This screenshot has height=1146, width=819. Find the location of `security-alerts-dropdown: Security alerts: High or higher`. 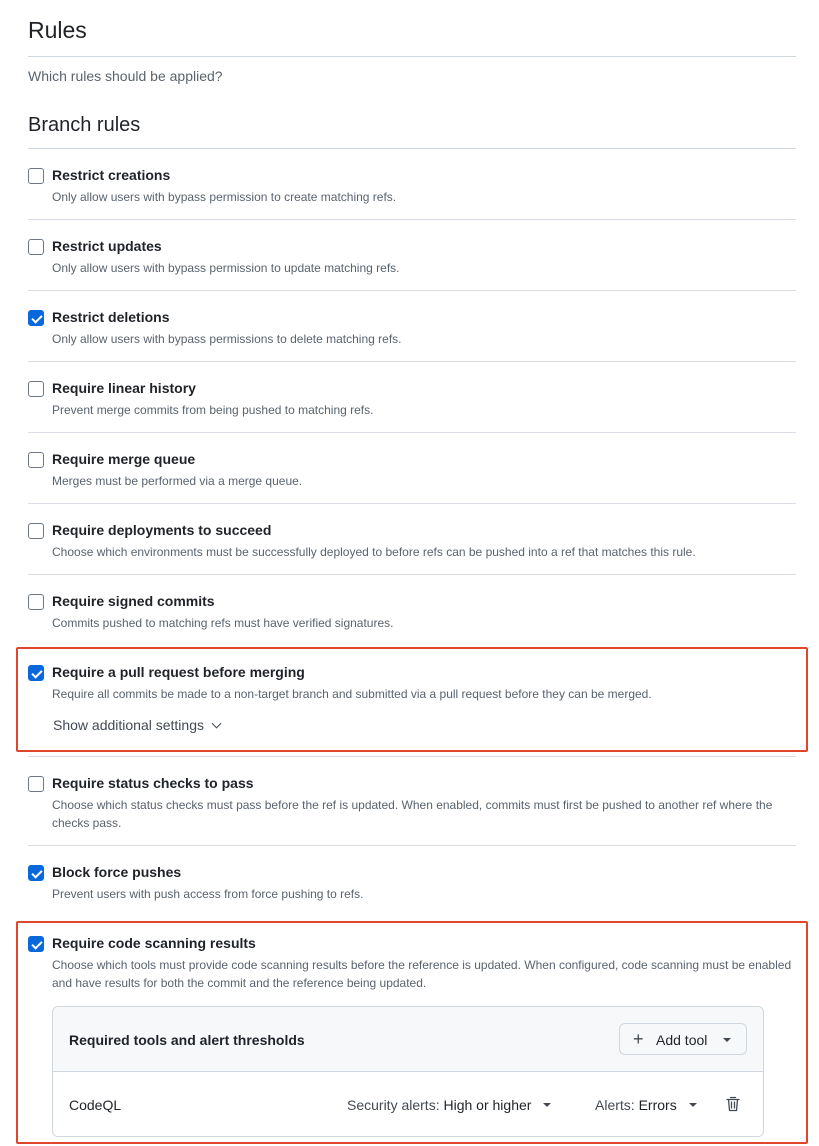

security-alerts-dropdown: Security alerts: High or higher is located at coordinates (449, 1105).